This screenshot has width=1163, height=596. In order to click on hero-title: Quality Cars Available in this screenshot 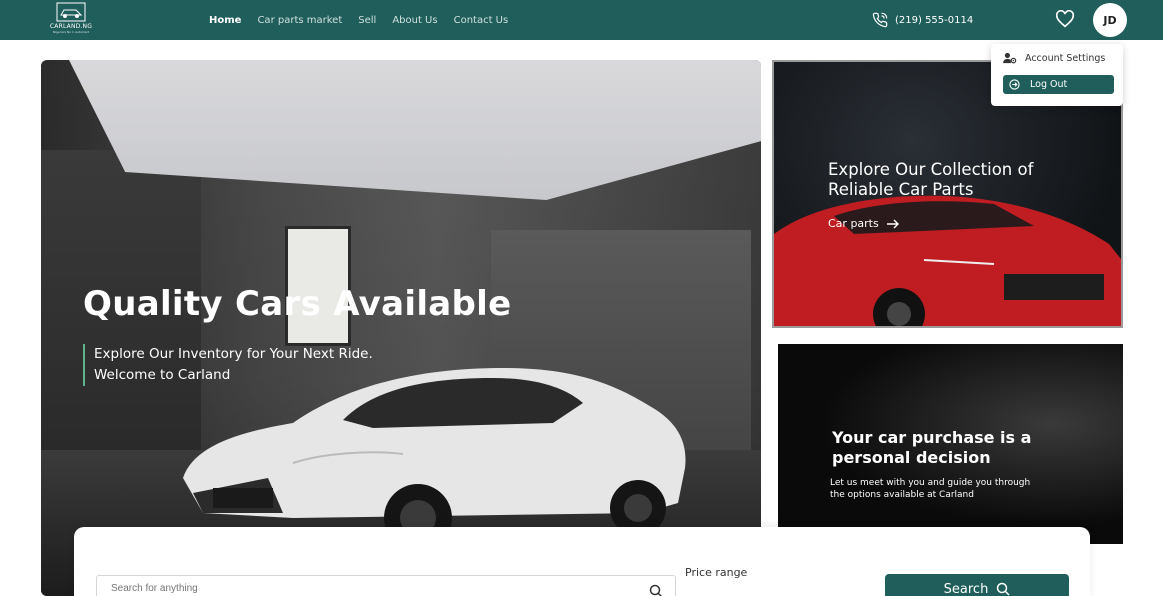, I will do `click(297, 304)`.